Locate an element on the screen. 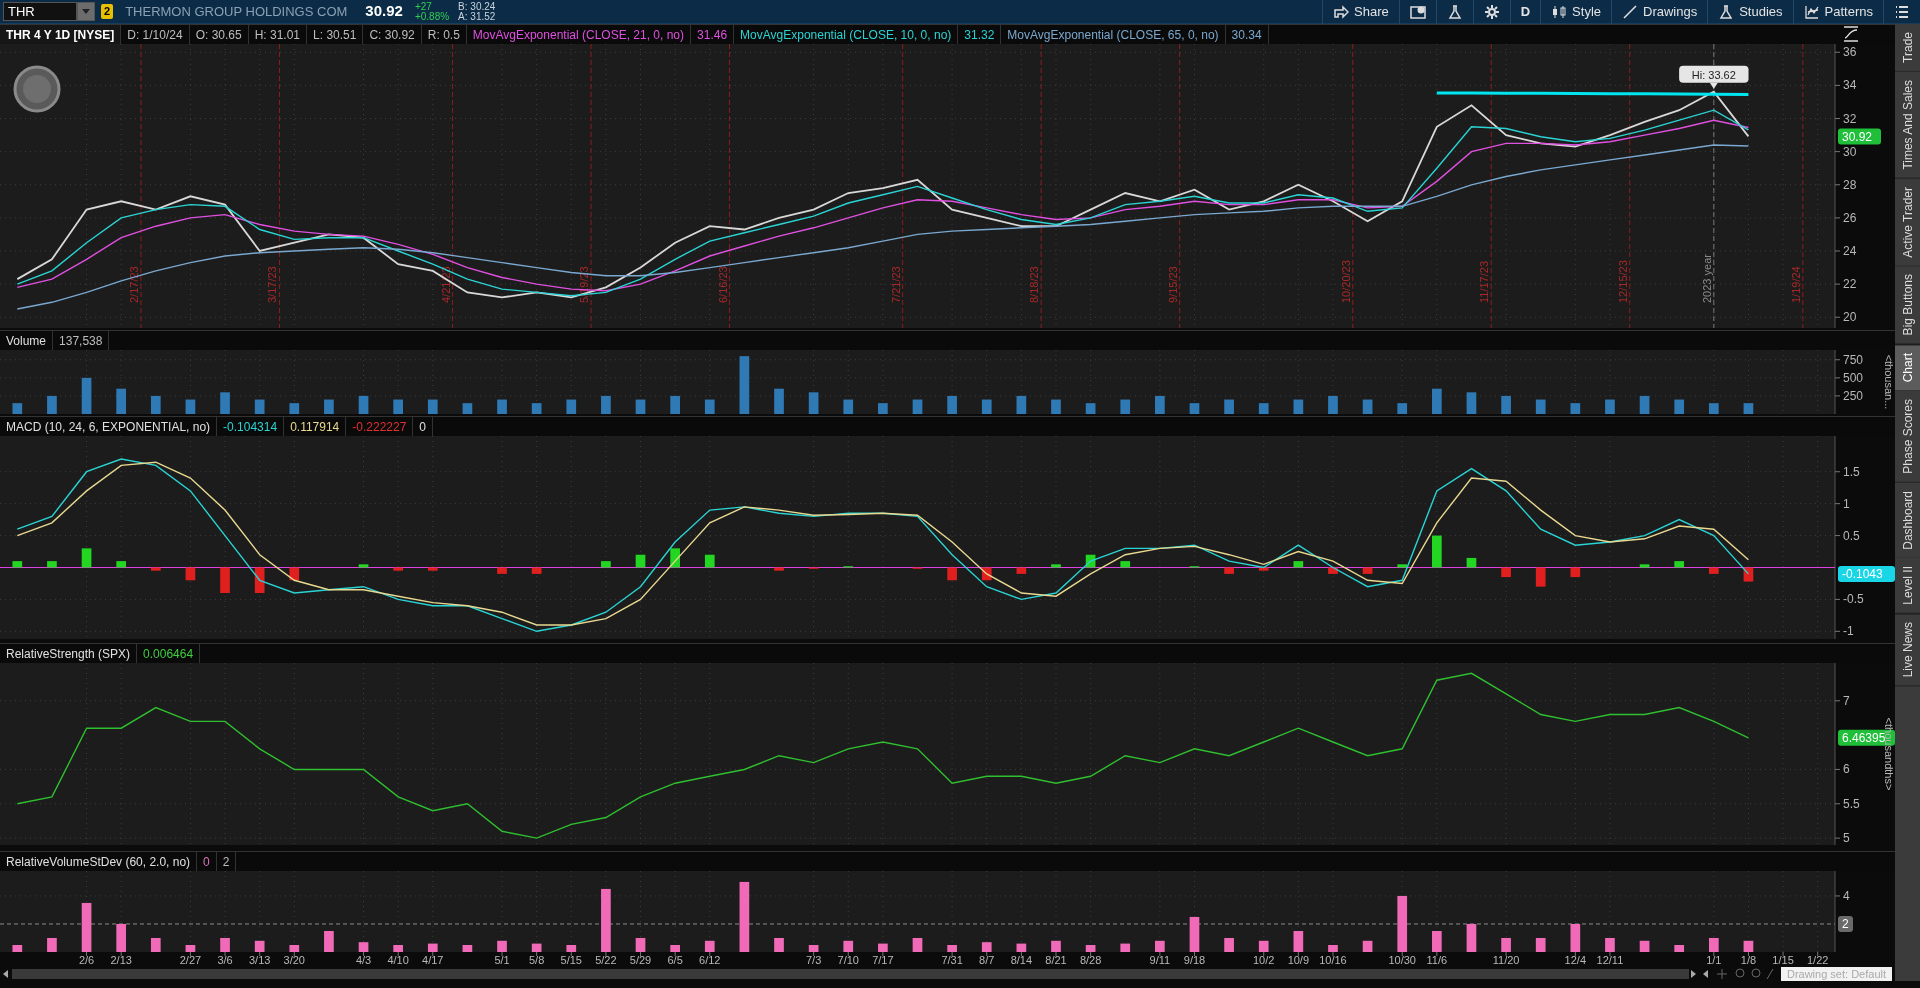 This screenshot has height=988, width=1920. date-label: 10/30 is located at coordinates (1402, 960).